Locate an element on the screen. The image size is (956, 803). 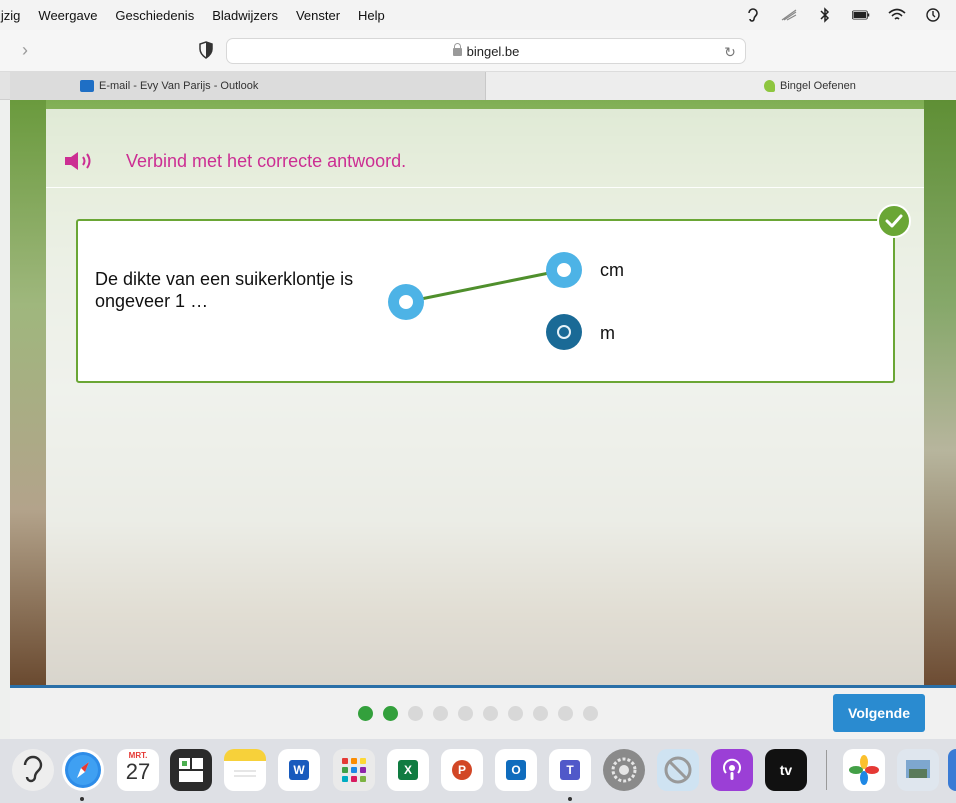
lock-icon is located at coordinates (457, 49).